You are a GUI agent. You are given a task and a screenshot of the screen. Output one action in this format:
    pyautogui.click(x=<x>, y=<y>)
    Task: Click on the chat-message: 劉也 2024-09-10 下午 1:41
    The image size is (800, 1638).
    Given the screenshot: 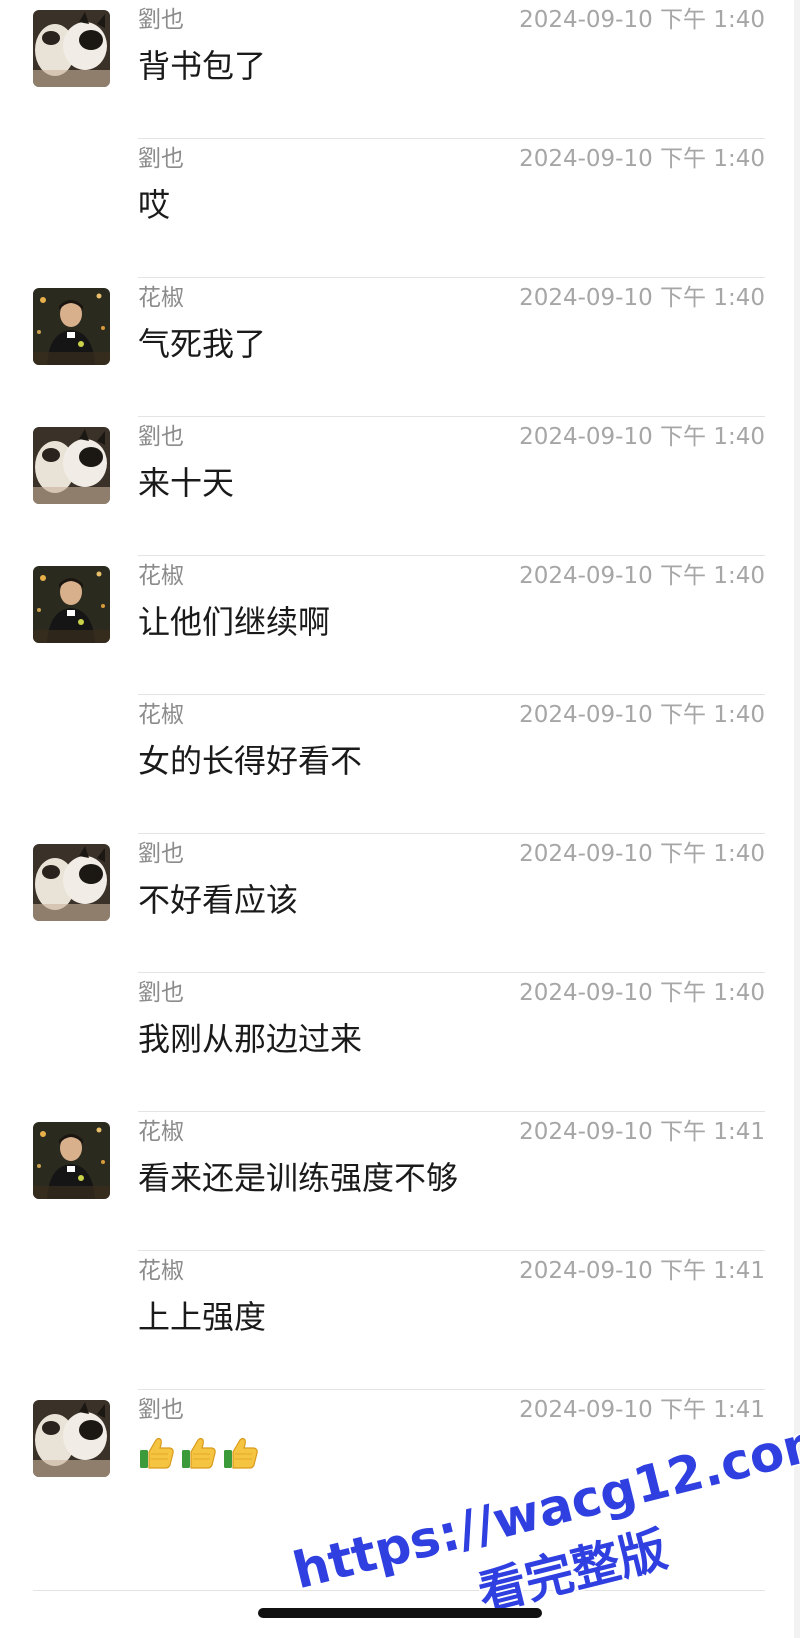 What is the action you would take?
    pyautogui.click(x=400, y=1459)
    